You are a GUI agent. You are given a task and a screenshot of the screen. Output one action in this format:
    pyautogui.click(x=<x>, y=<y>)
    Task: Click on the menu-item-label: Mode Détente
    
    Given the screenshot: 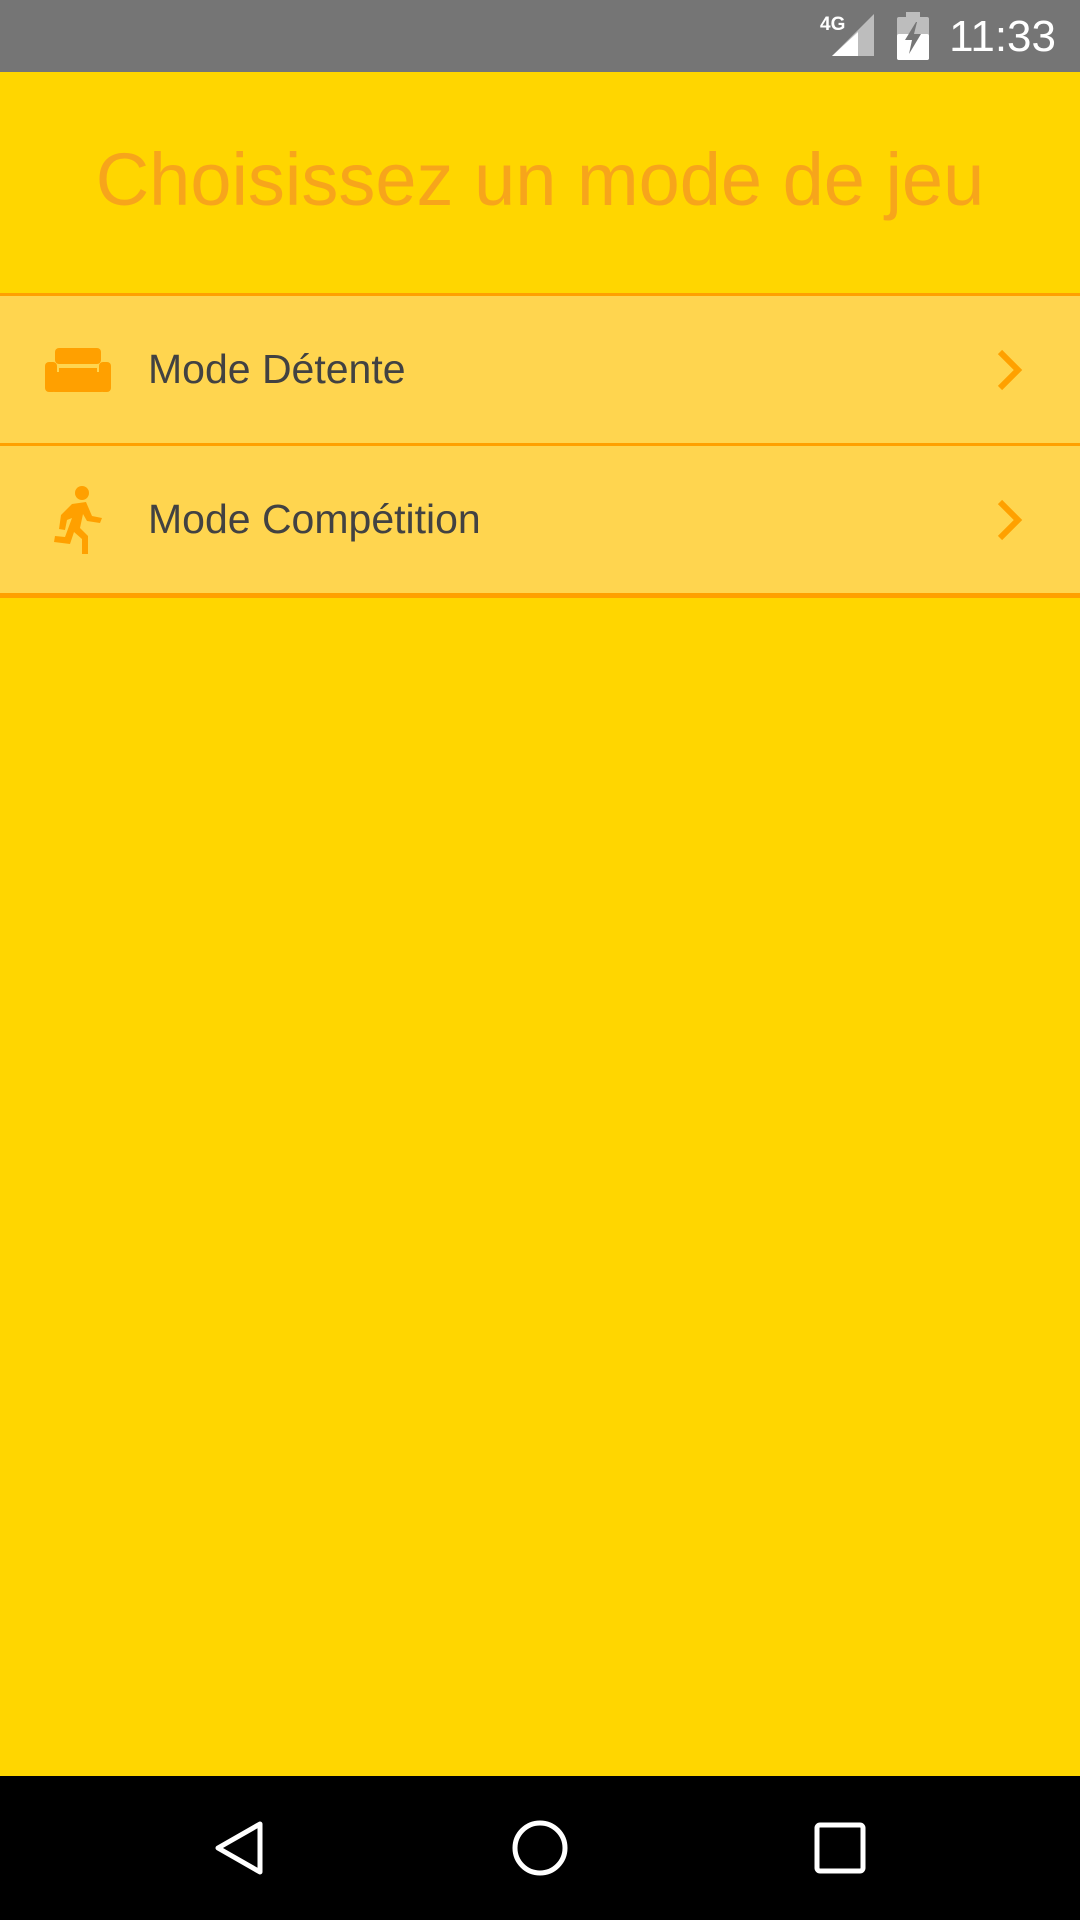 What is the action you would take?
    pyautogui.click(x=277, y=369)
    